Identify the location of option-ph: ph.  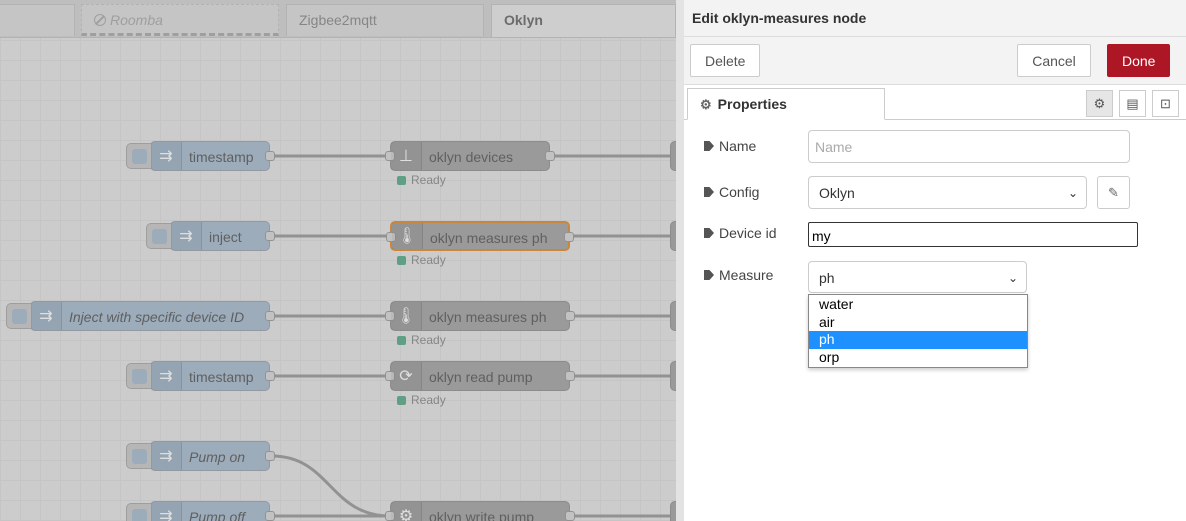
(918, 340).